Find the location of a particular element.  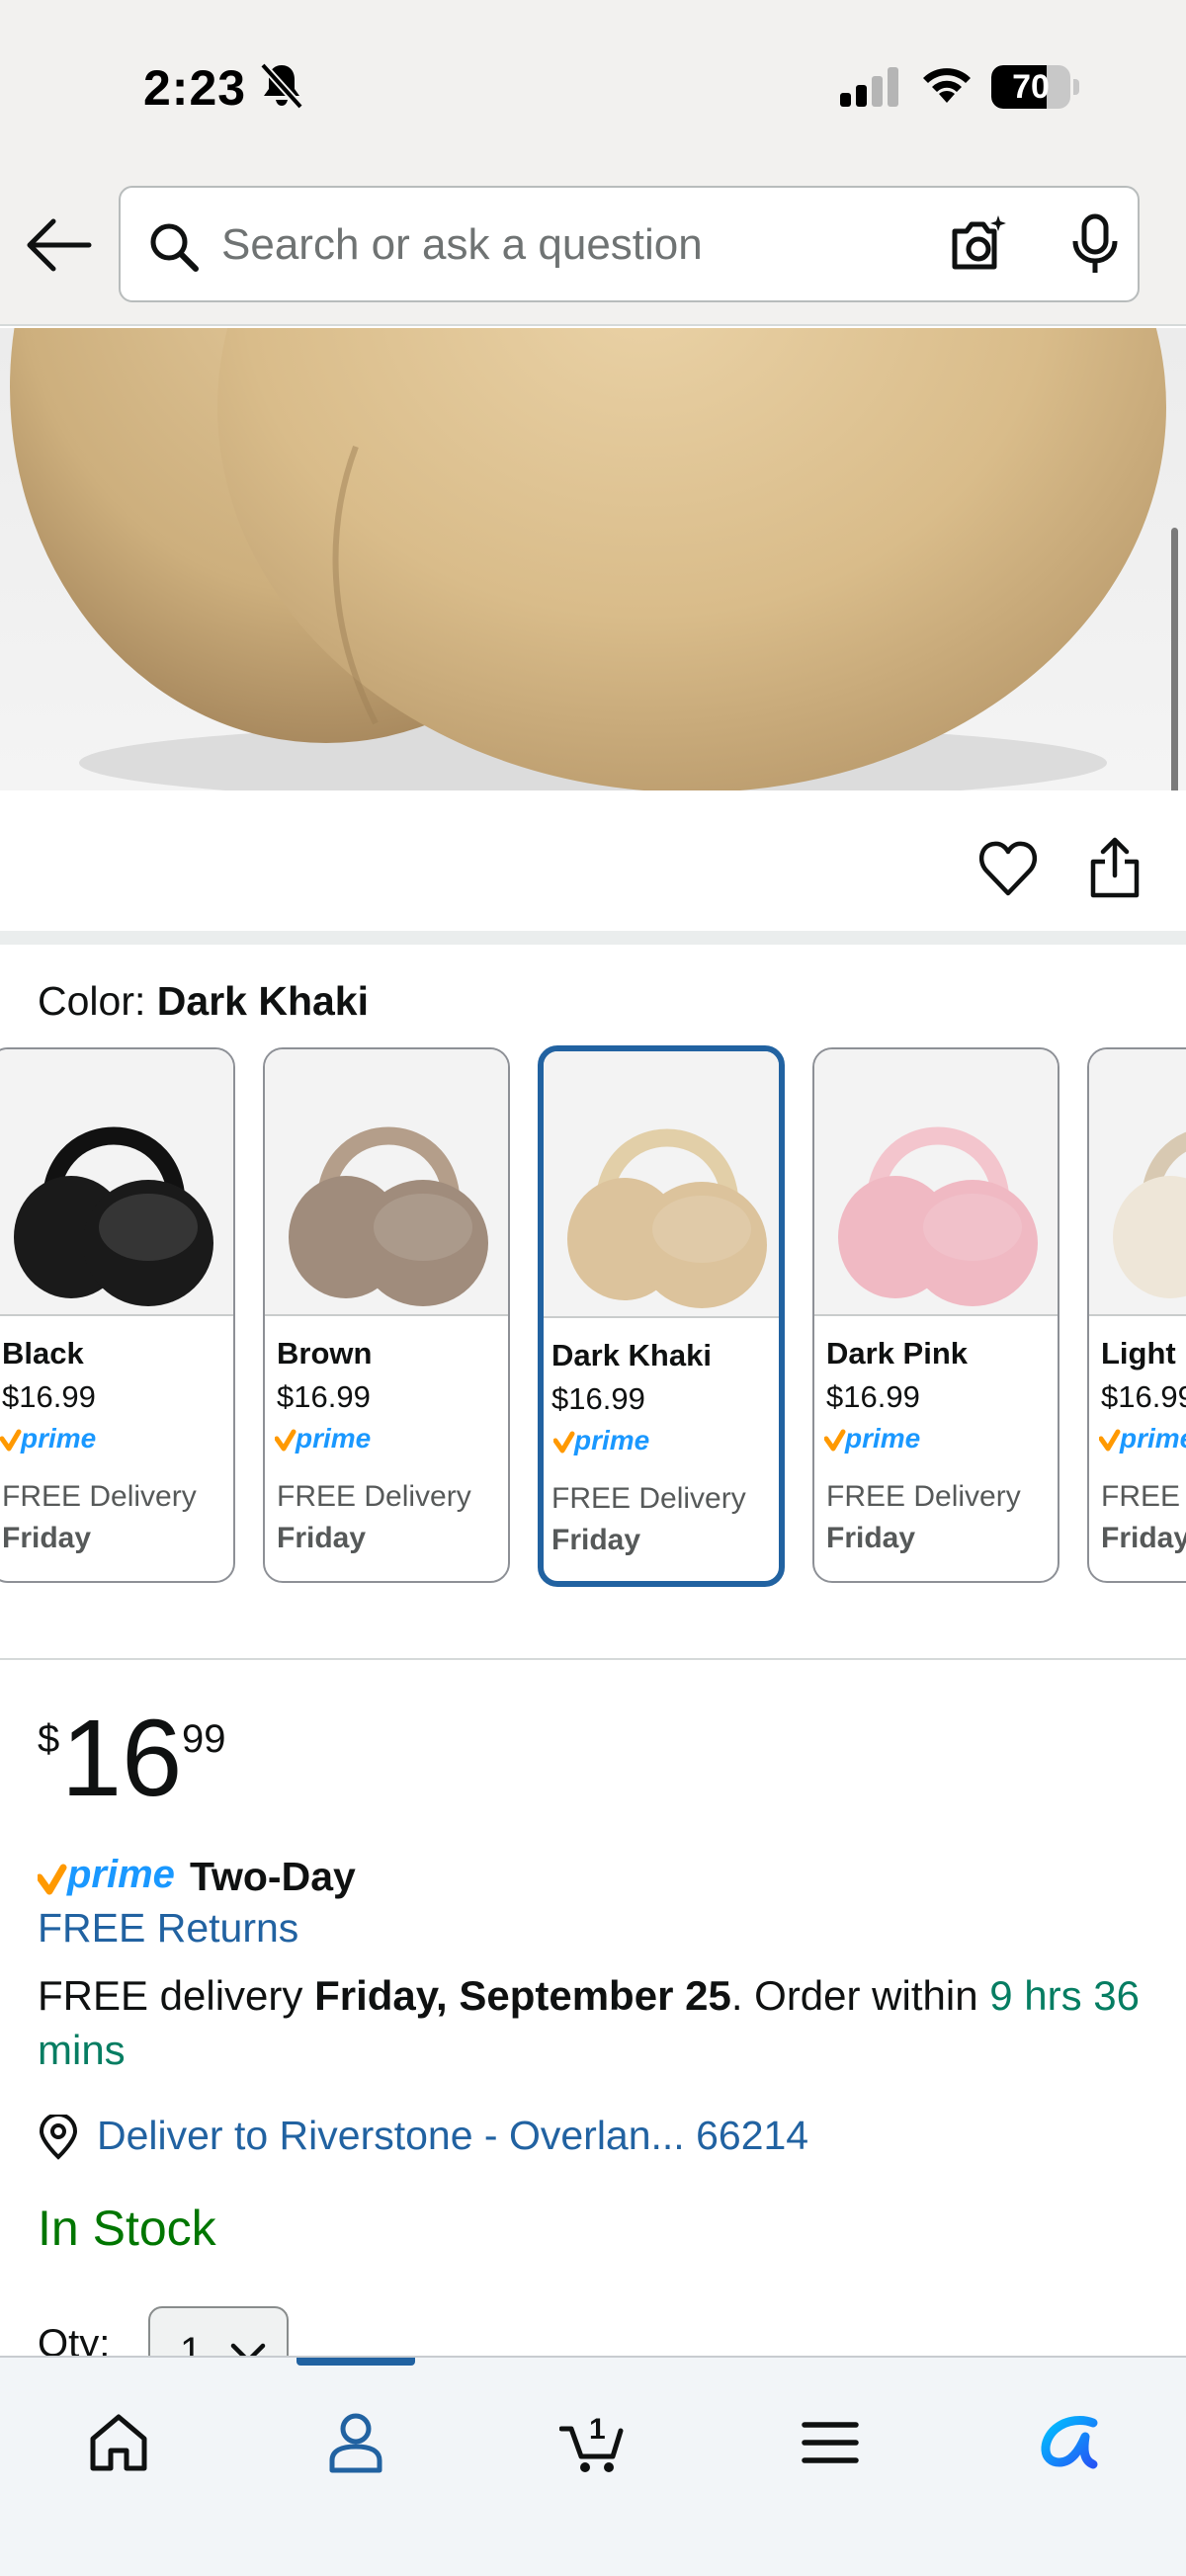

swatch-color-name: Dark Pink is located at coordinates (897, 1353).